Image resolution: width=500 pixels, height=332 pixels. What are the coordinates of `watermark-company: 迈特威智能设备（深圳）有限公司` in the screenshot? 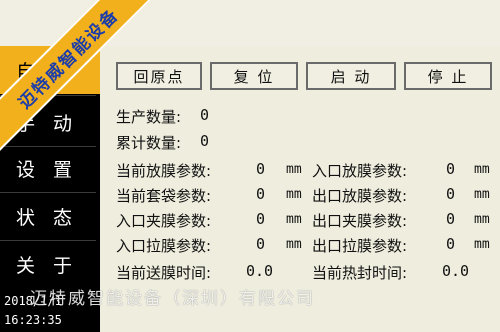 It's located at (172, 299).